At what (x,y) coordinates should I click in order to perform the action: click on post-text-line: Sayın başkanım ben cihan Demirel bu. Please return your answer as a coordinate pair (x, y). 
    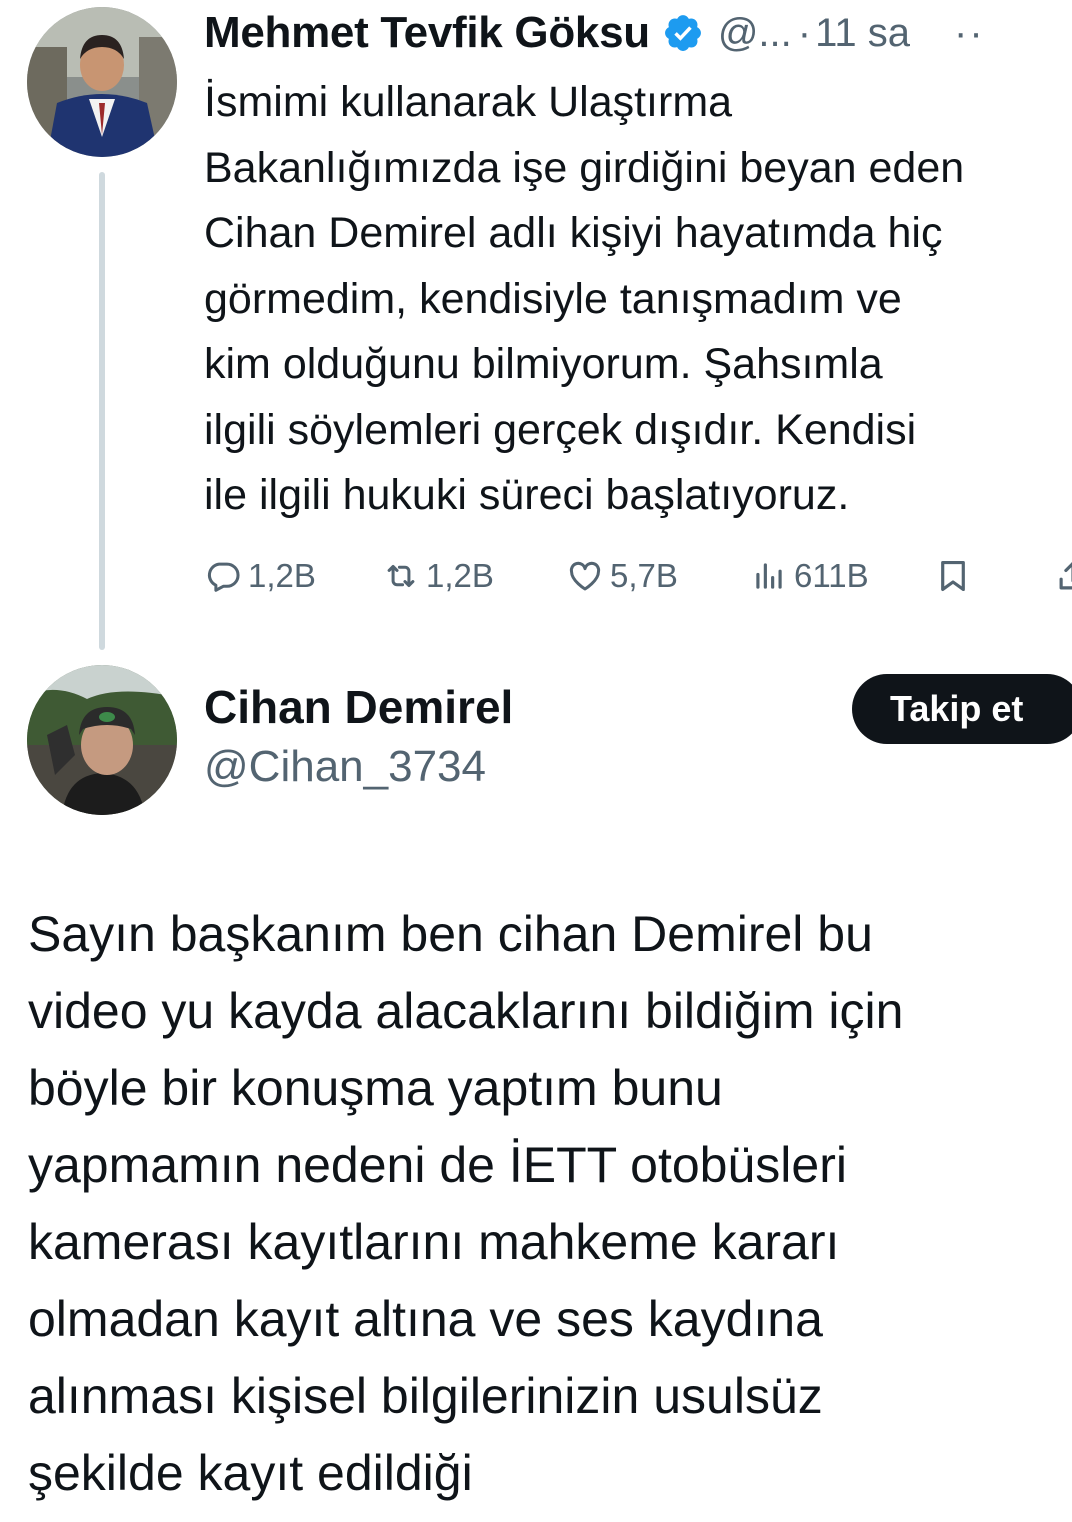
    Looking at the image, I should click on (450, 934).